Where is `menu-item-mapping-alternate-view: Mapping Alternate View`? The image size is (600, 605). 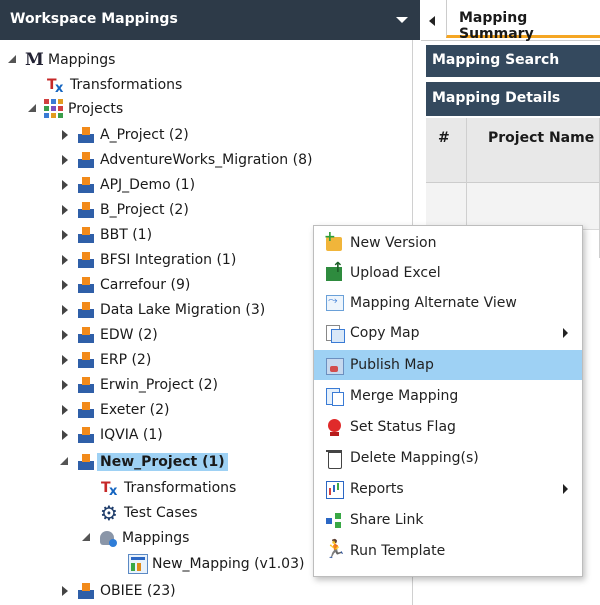
menu-item-mapping-alternate-view: Mapping Alternate View is located at coordinates (448, 303).